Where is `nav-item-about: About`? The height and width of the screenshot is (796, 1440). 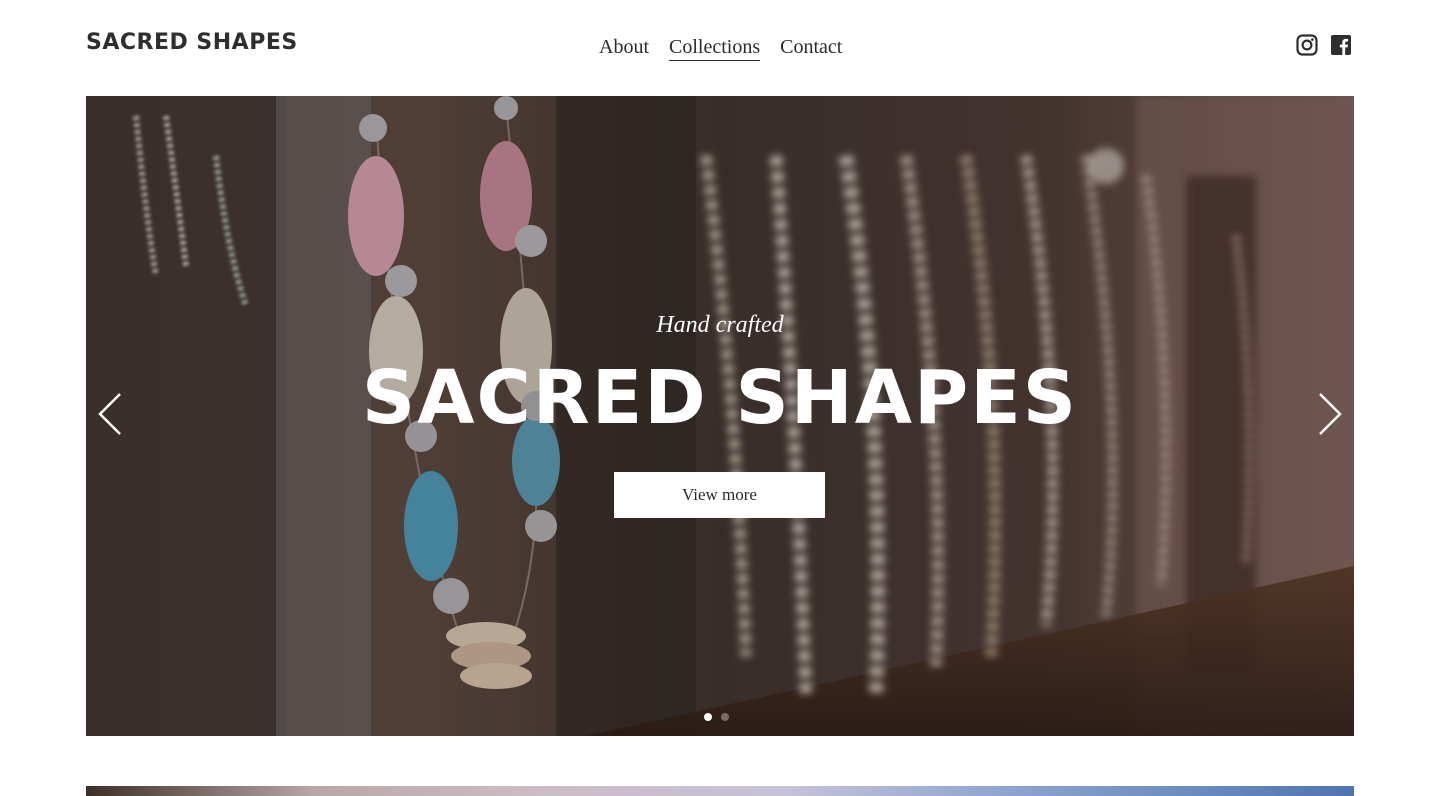
nav-item-about: About is located at coordinates (624, 47).